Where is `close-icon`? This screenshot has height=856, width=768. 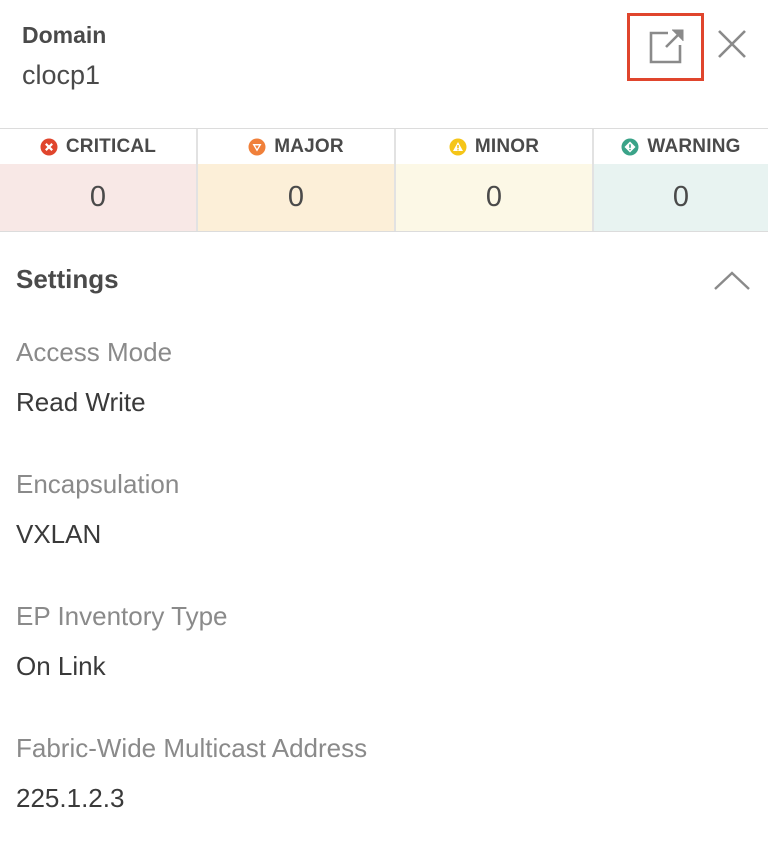
close-icon is located at coordinates (732, 44).